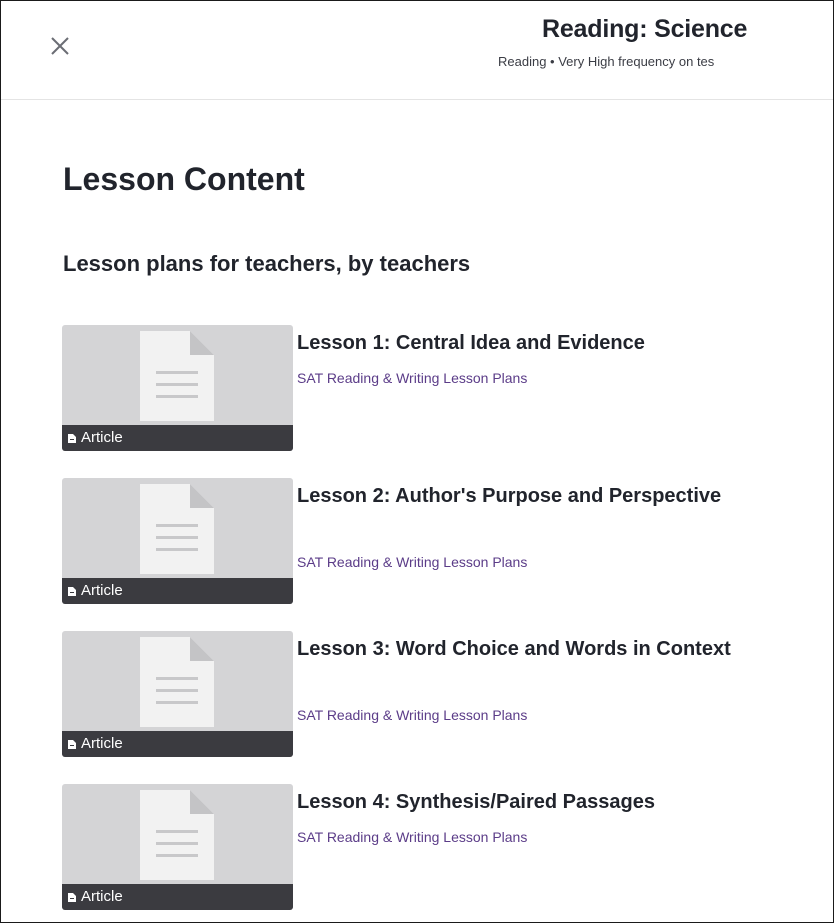 The width and height of the screenshot is (834, 923). I want to click on close-button, so click(60, 46).